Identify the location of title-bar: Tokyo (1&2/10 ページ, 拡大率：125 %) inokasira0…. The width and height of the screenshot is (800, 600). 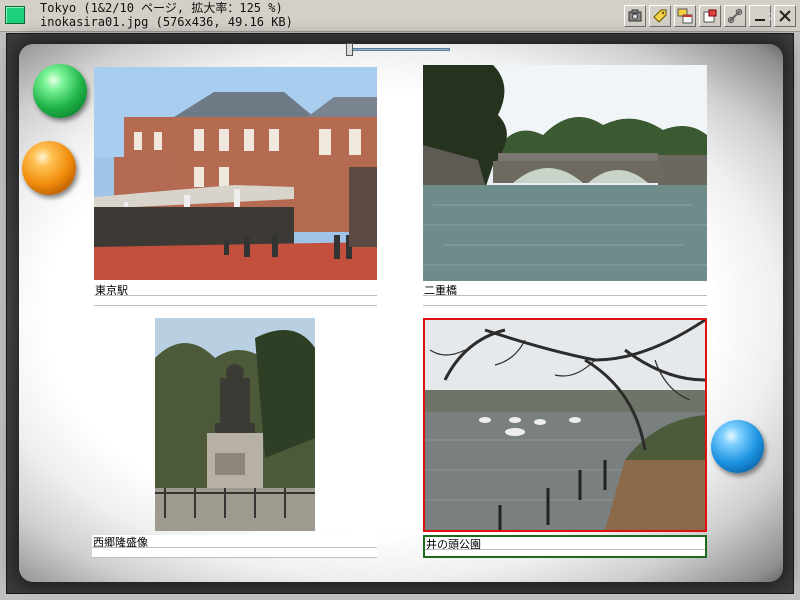
(400, 16).